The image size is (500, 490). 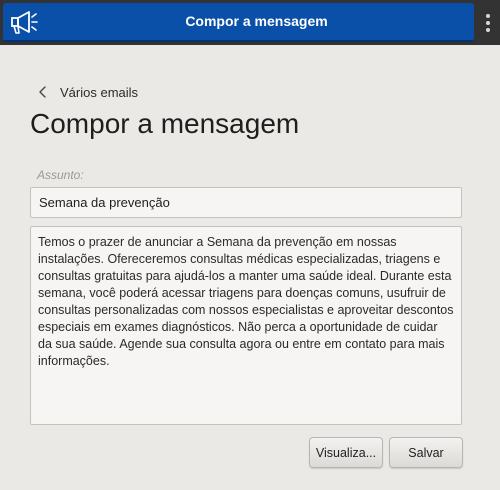 I want to click on subject-label: Assunto:, so click(x=60, y=175).